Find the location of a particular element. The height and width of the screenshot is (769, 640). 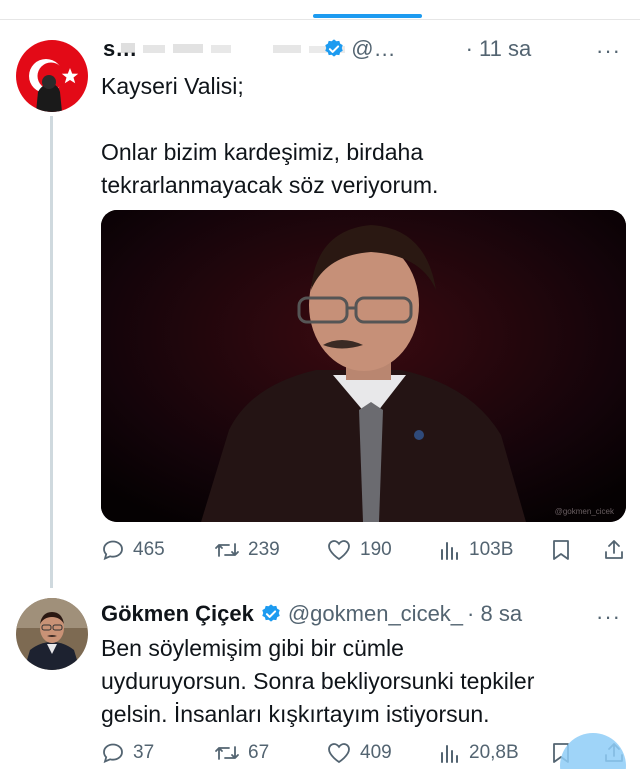

like-button: 409 is located at coordinates (382, 753).